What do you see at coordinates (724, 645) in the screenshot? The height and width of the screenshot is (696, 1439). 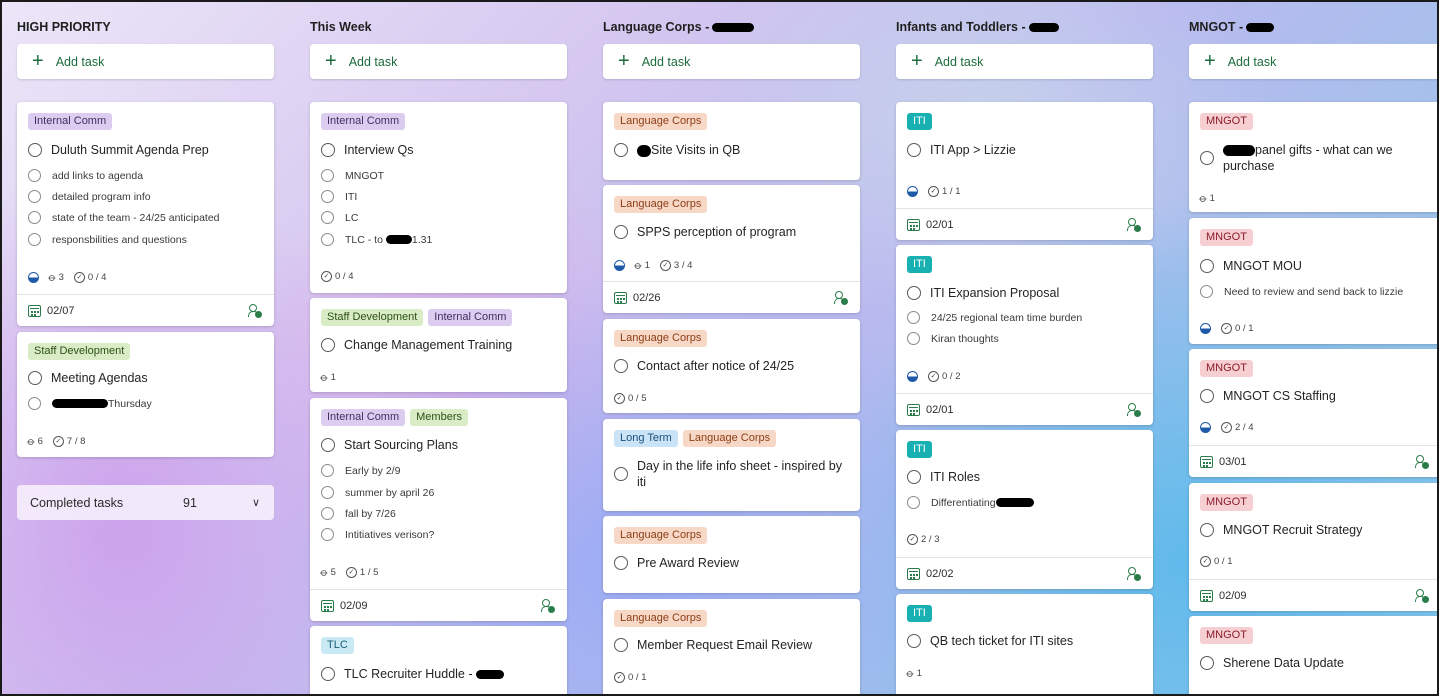 I see `task-title: Member Request Email Review` at bounding box center [724, 645].